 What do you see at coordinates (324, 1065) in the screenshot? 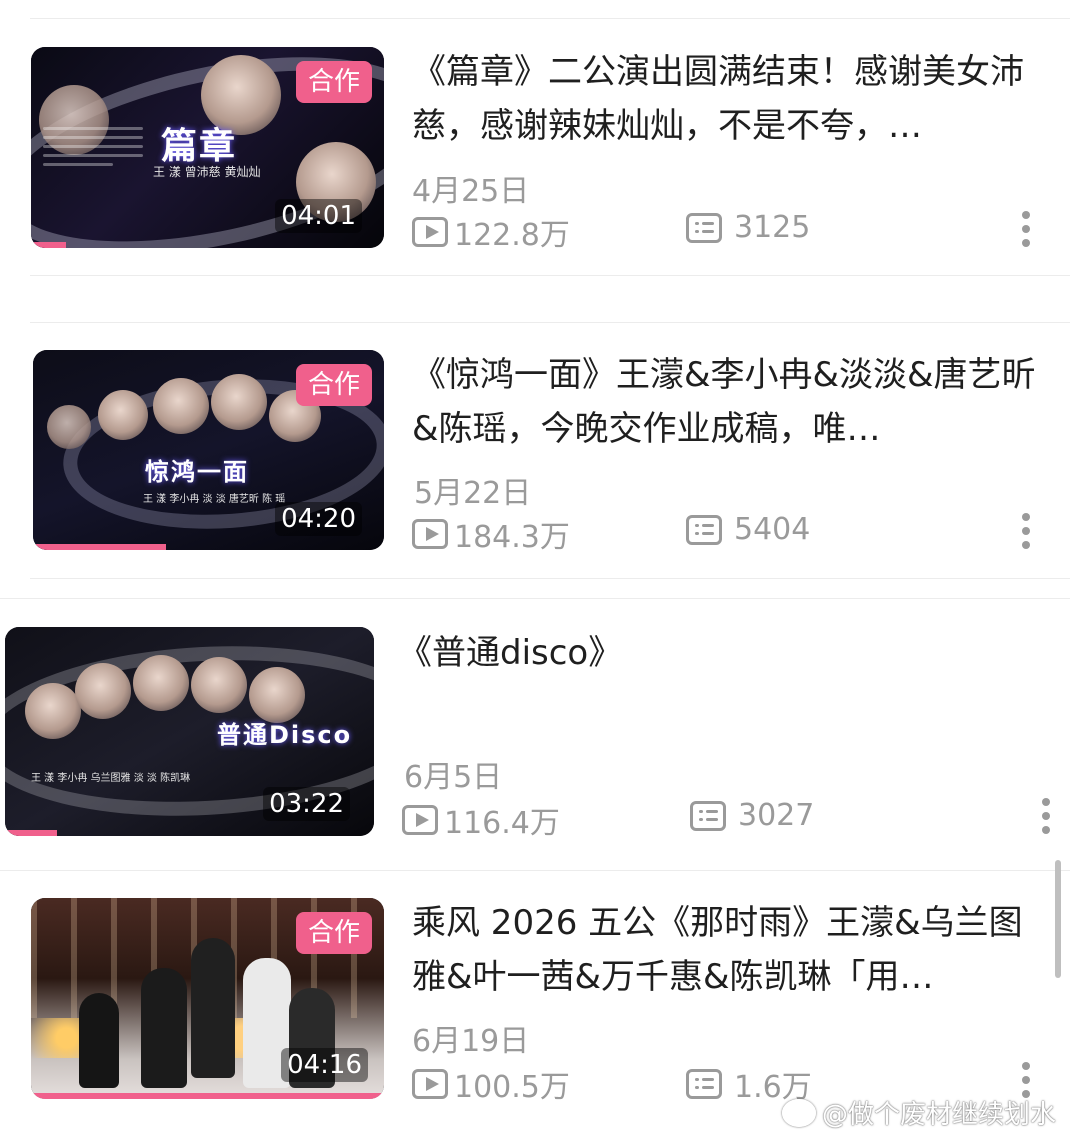
I see `video-duration: 04:16` at bounding box center [324, 1065].